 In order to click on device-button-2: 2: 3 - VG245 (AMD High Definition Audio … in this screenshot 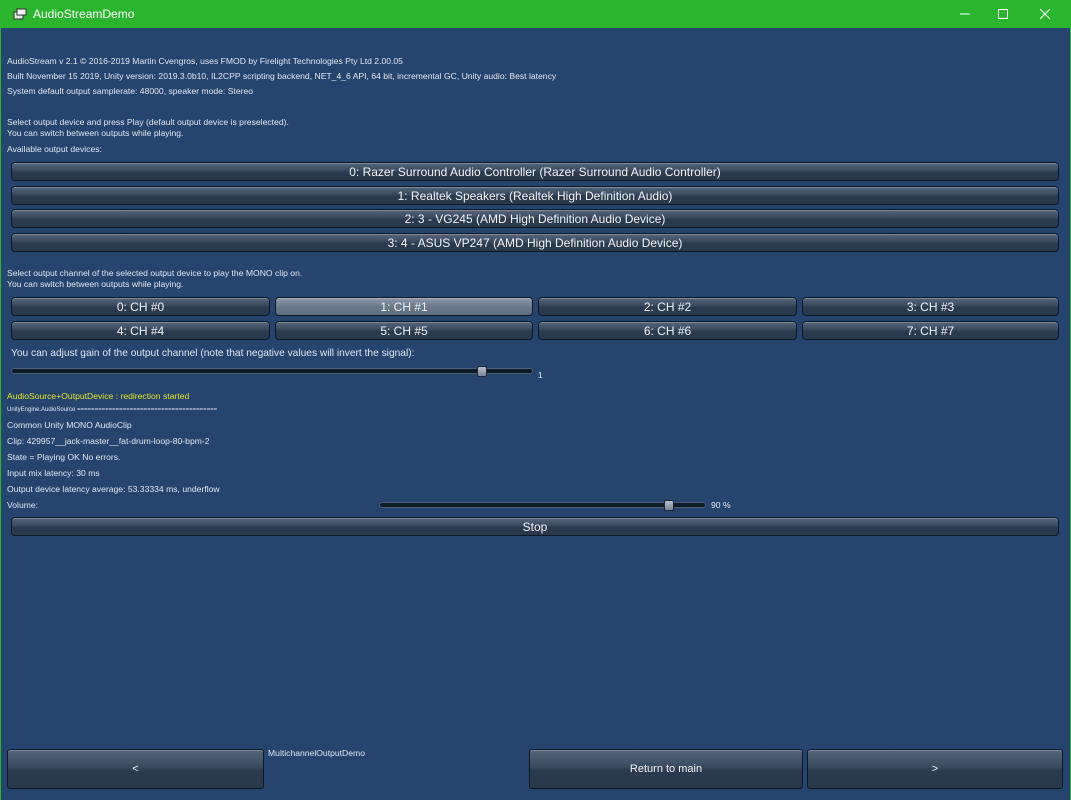, I will do `click(535, 218)`.